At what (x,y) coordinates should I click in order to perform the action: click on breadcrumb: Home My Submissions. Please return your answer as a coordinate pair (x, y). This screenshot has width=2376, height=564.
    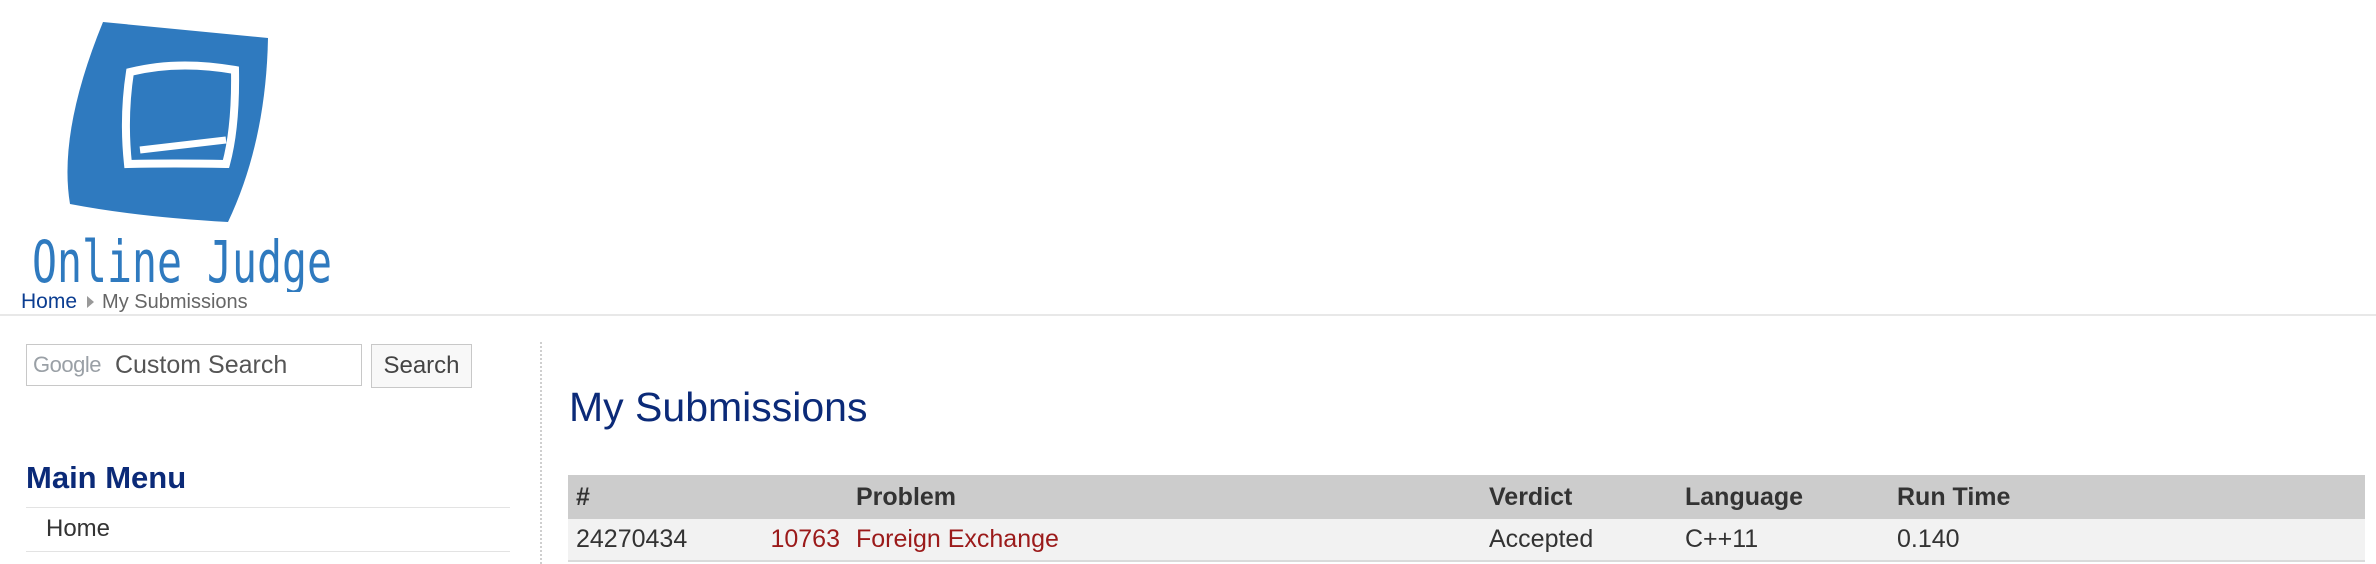
    Looking at the image, I should click on (134, 302).